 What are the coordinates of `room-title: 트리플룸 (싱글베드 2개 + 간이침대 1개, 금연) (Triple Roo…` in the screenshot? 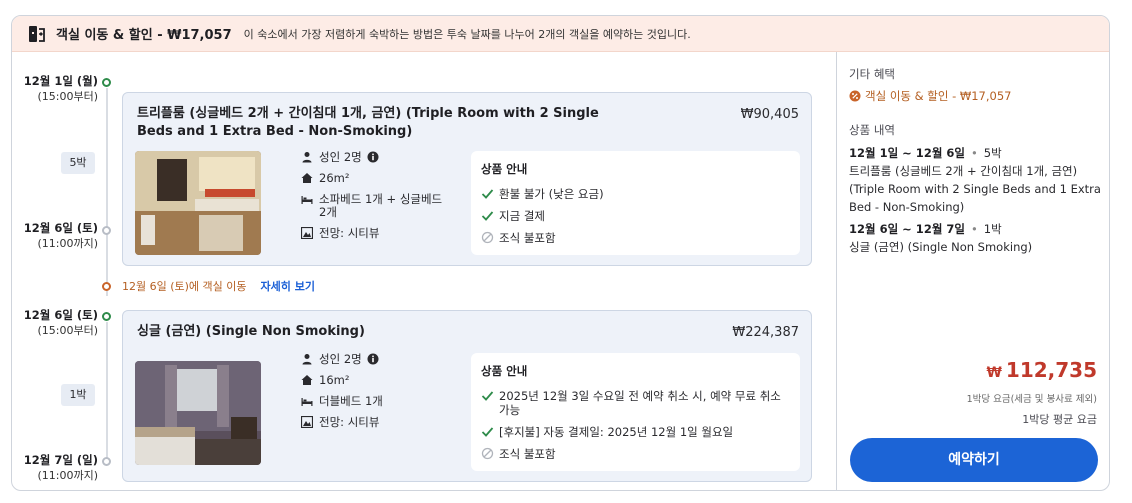 It's located at (368, 122).